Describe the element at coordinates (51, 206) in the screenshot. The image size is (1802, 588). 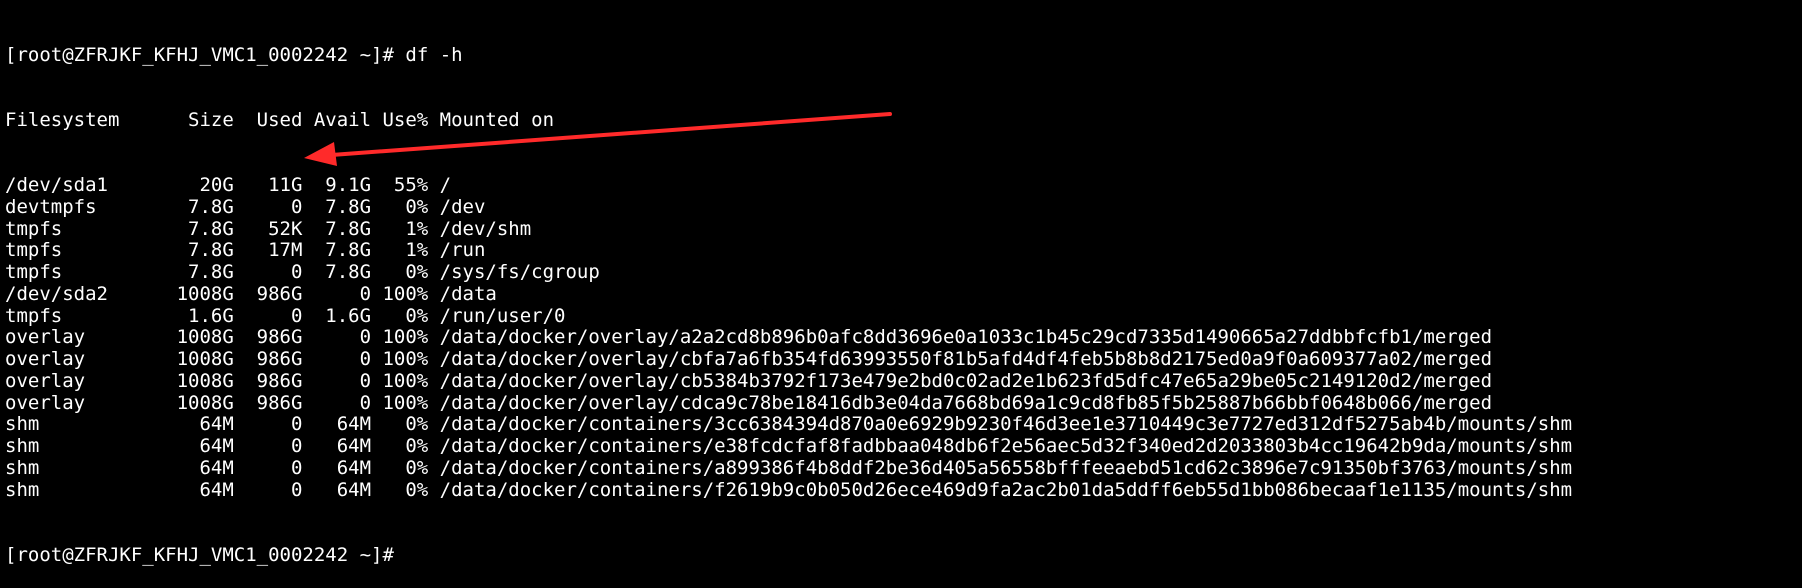
I see `row-filesystem: devtmpfs` at that location.